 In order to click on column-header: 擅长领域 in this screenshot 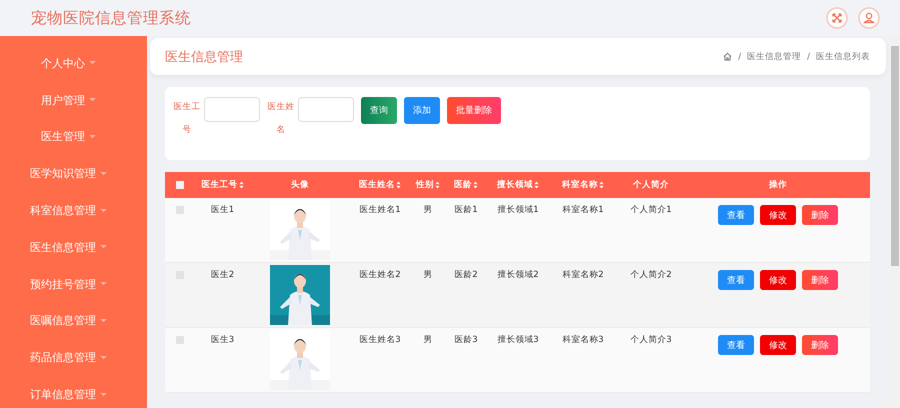, I will do `click(515, 185)`.